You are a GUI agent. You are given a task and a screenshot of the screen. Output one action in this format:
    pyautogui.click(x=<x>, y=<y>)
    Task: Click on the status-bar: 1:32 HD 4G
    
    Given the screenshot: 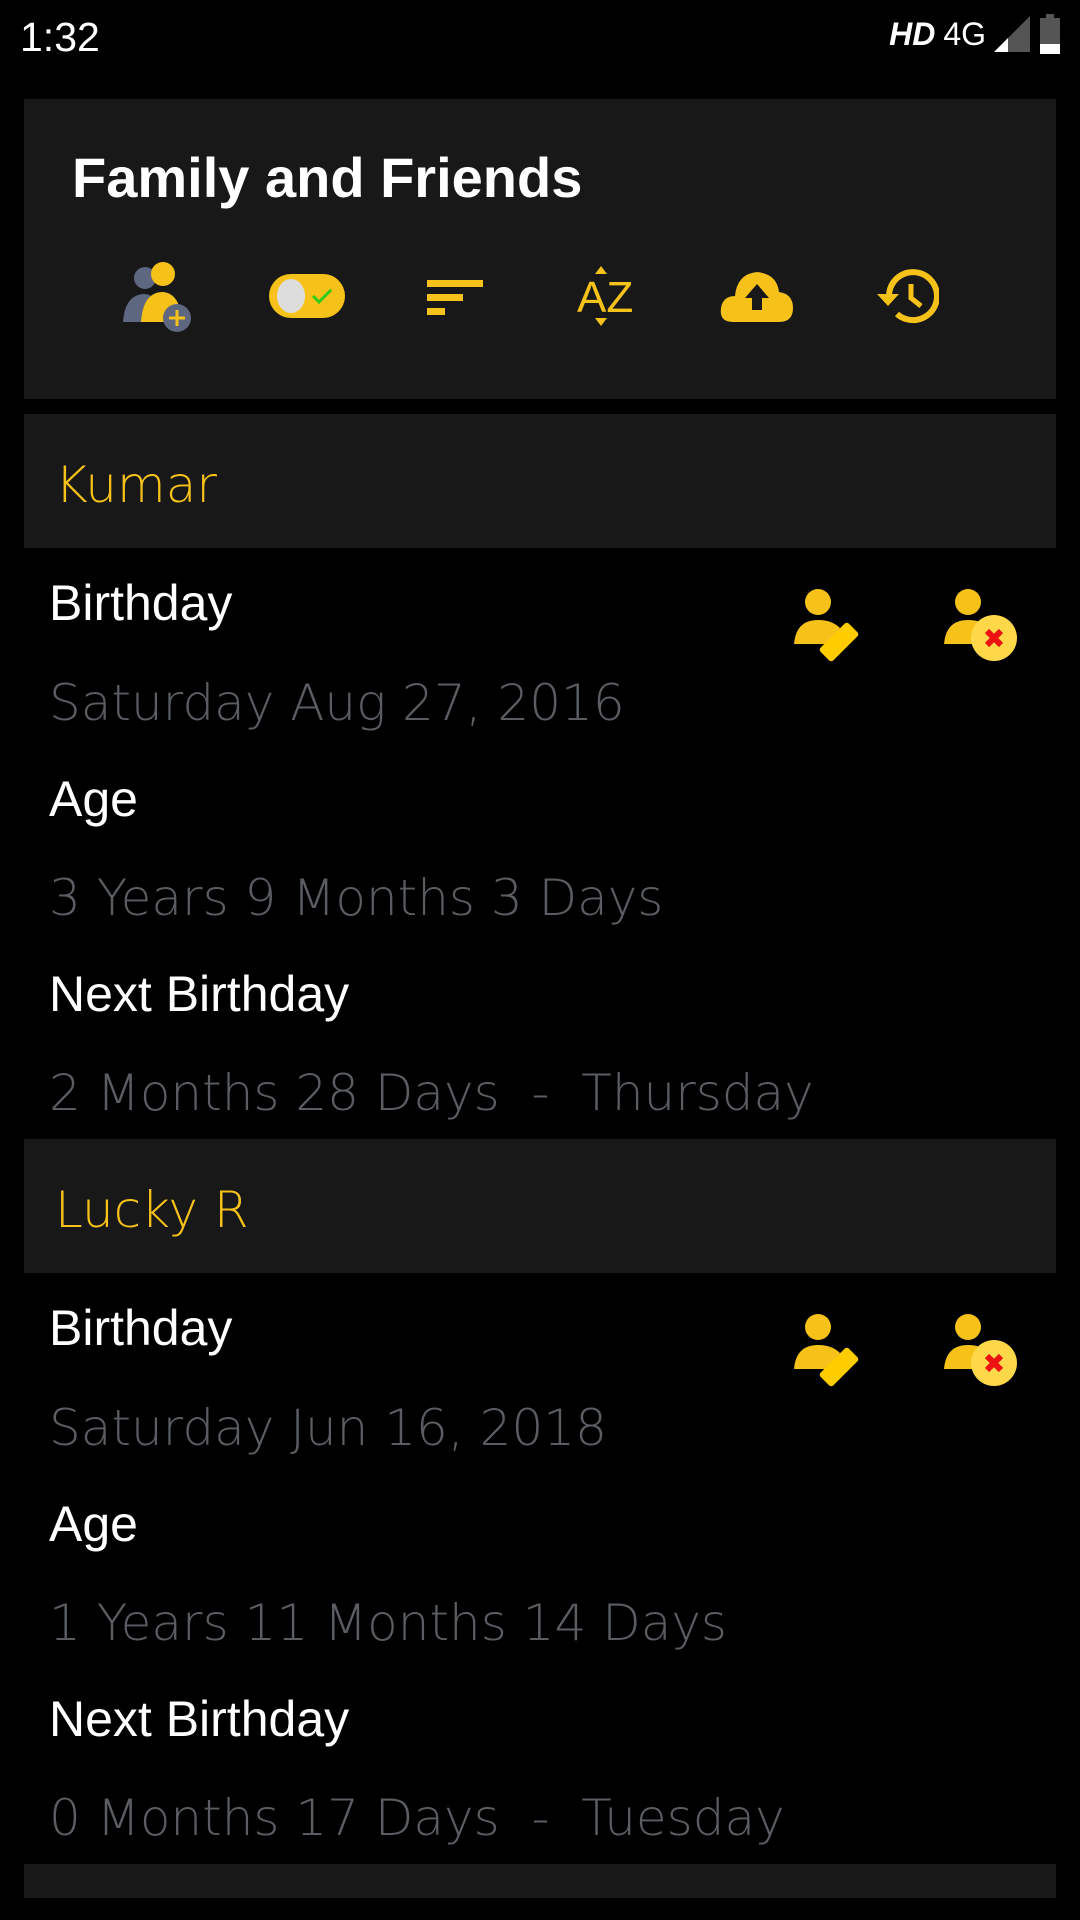 What is the action you would take?
    pyautogui.click(x=540, y=40)
    